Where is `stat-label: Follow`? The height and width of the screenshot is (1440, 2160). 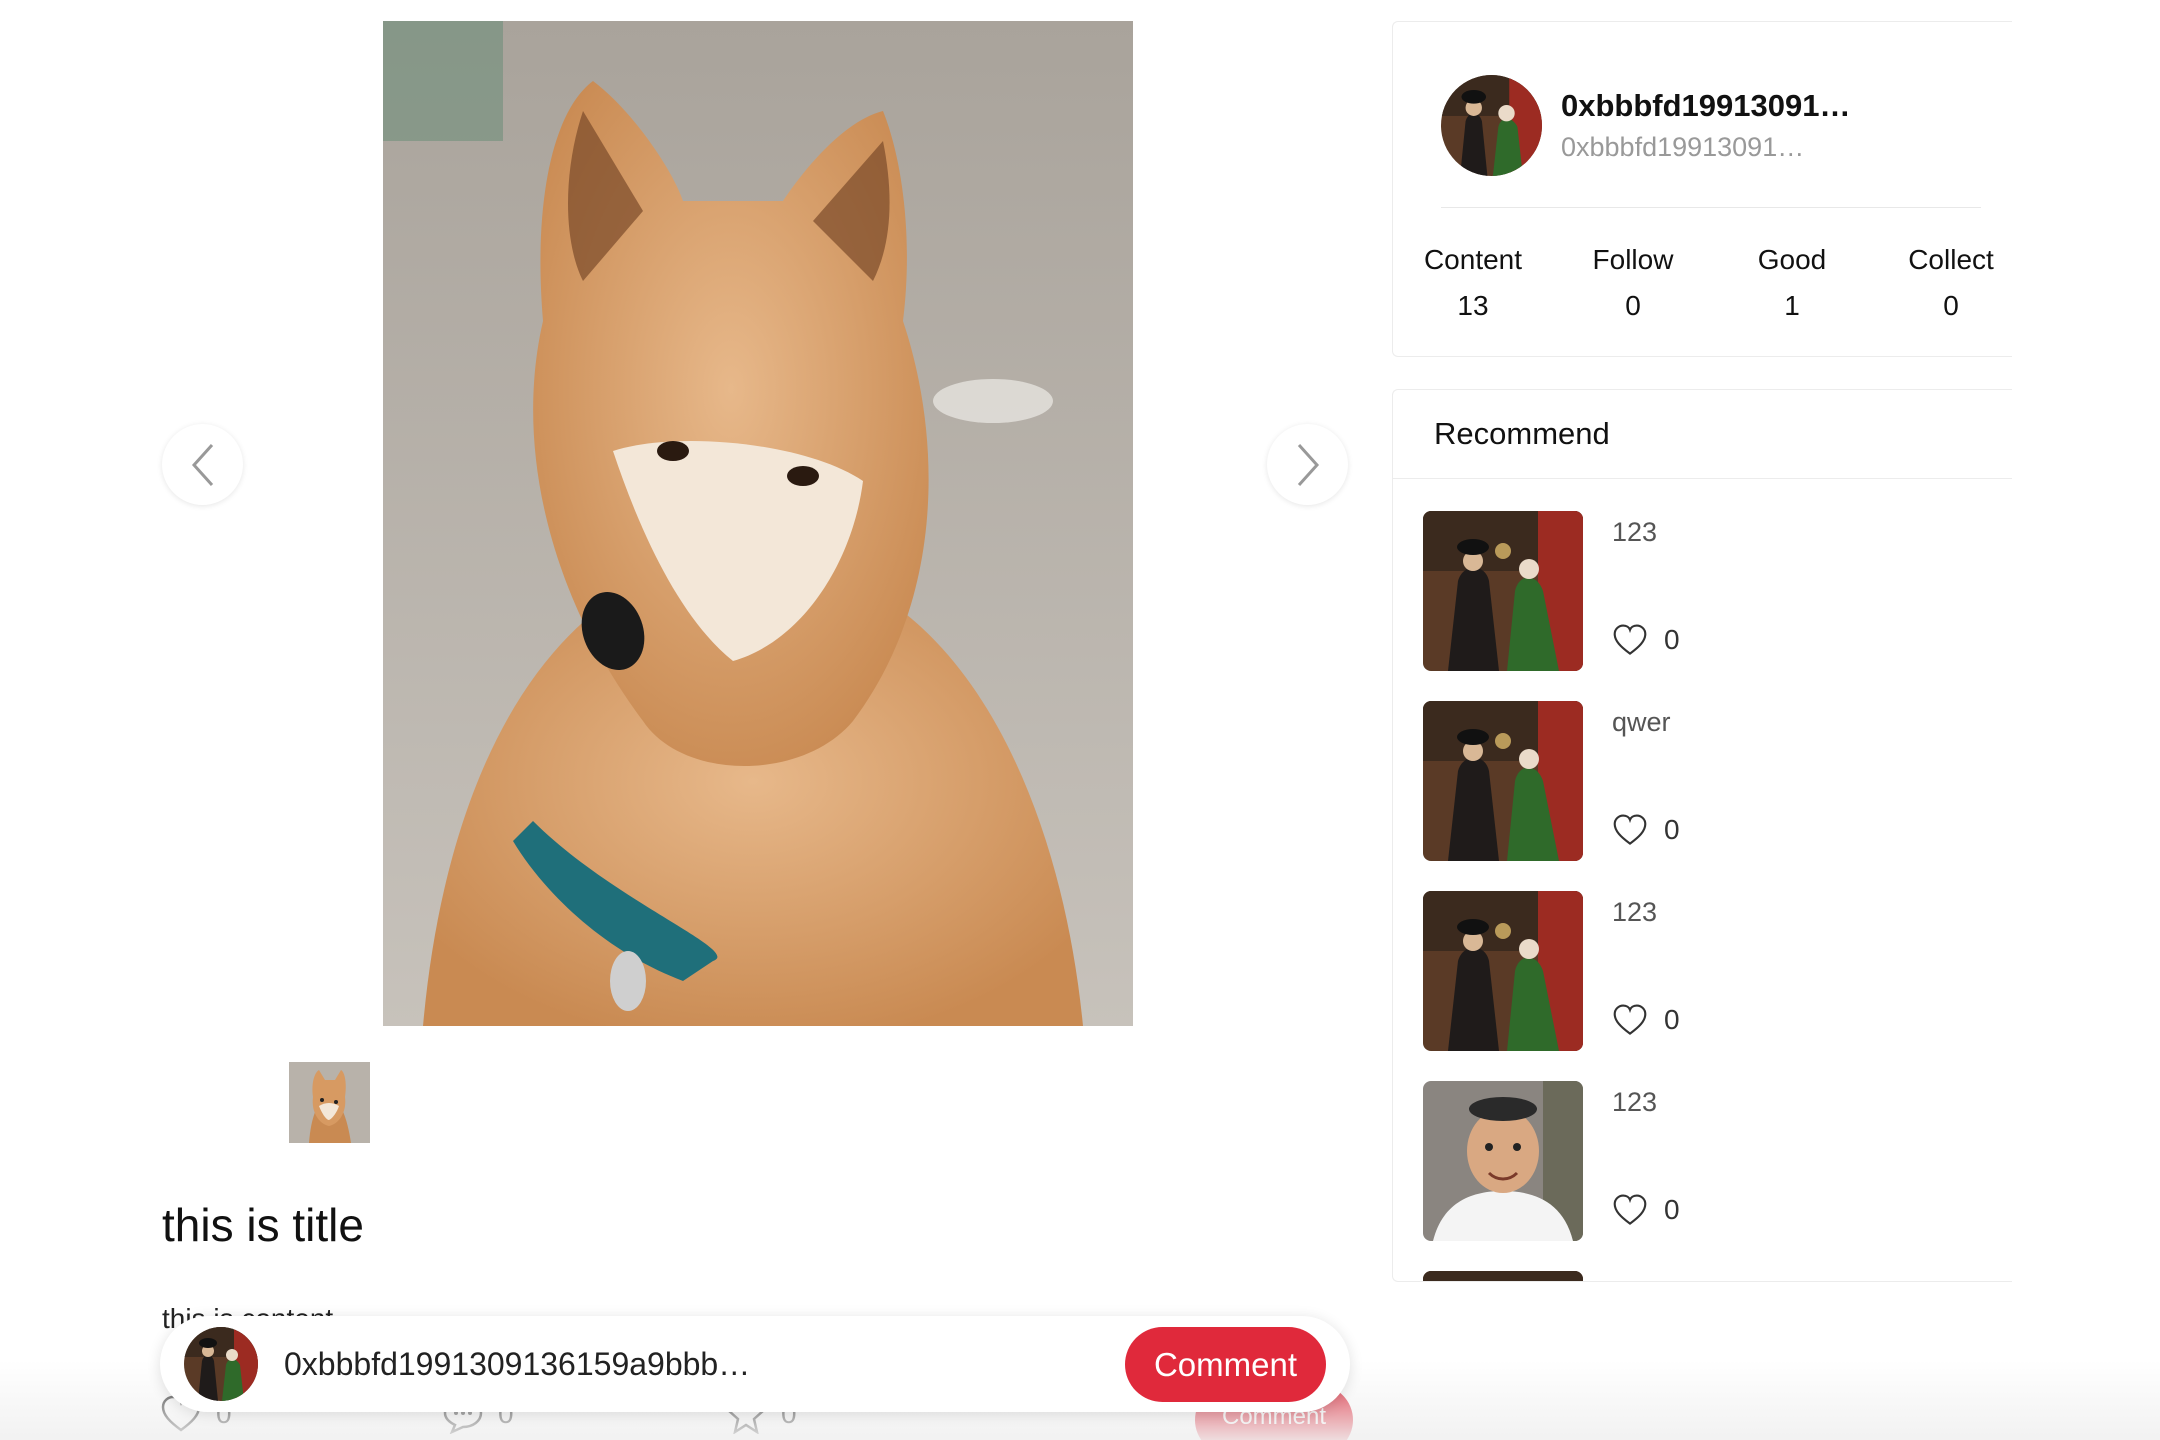
stat-label: Follow is located at coordinates (1633, 259).